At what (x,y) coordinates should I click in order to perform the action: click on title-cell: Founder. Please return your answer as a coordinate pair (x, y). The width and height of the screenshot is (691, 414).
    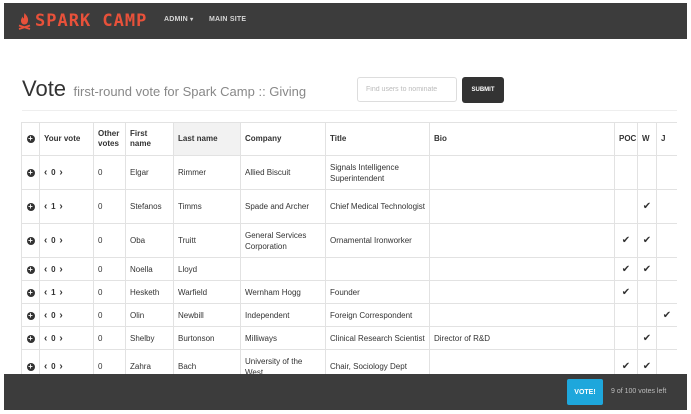
    Looking at the image, I should click on (377, 292).